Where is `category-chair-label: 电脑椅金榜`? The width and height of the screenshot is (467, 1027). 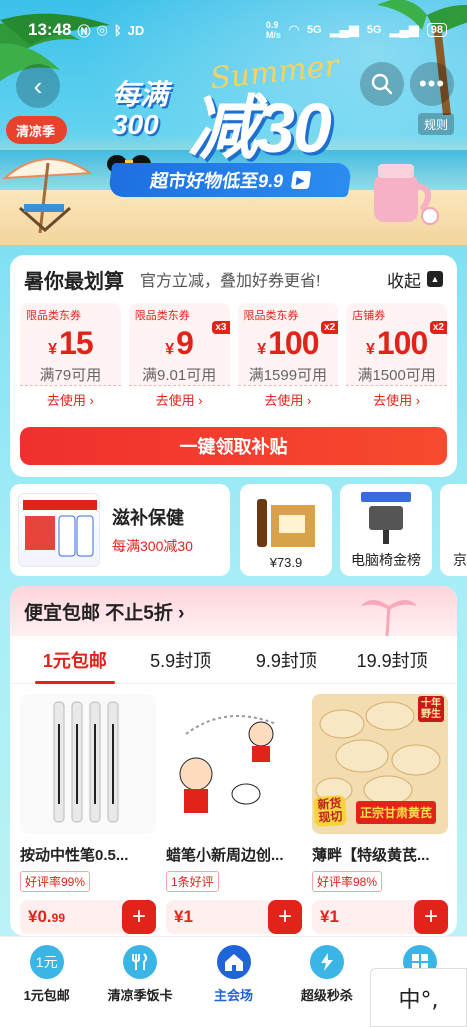
category-chair-label: 电脑椅金榜 is located at coordinates (386, 560).